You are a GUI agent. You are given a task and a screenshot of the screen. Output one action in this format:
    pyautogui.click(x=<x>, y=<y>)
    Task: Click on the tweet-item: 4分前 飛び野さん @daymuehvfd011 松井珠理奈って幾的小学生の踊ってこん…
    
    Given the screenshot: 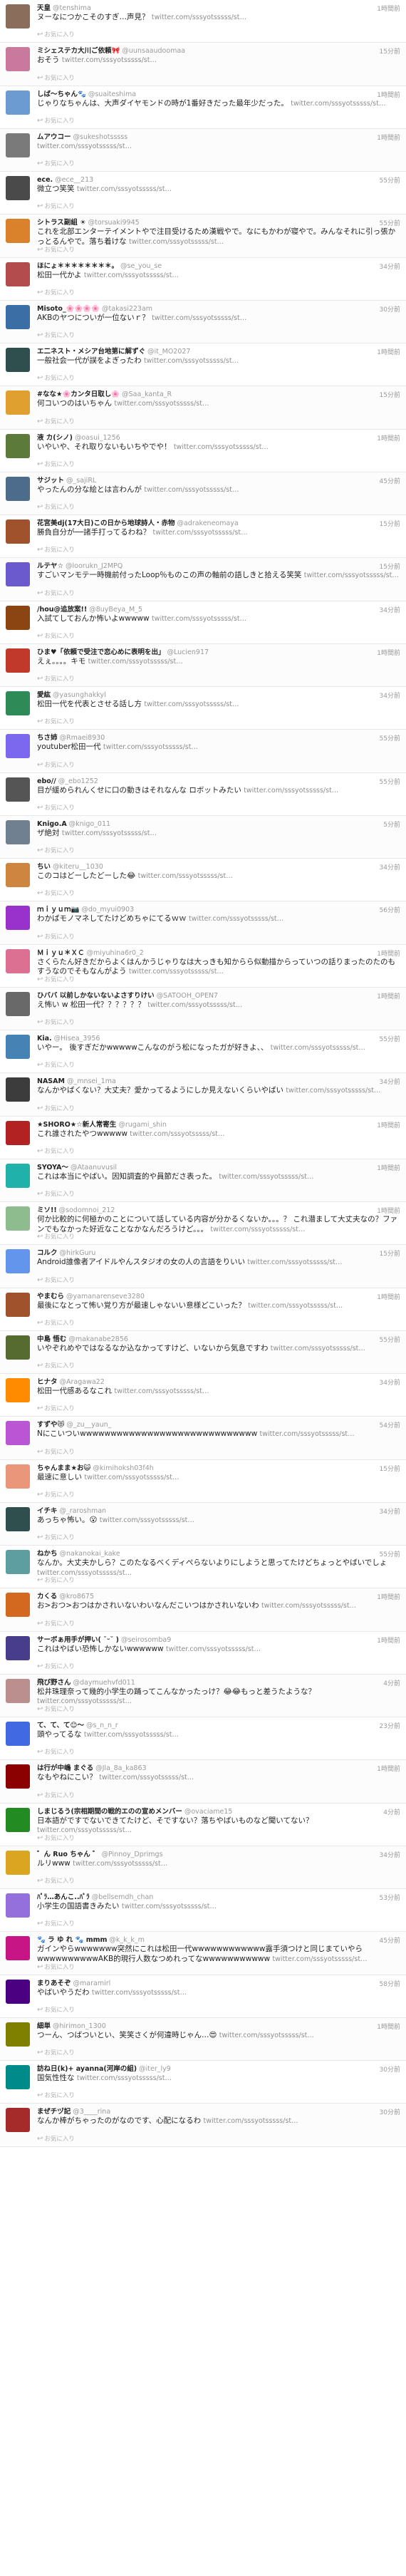 What is the action you would take?
    pyautogui.click(x=203, y=1696)
    